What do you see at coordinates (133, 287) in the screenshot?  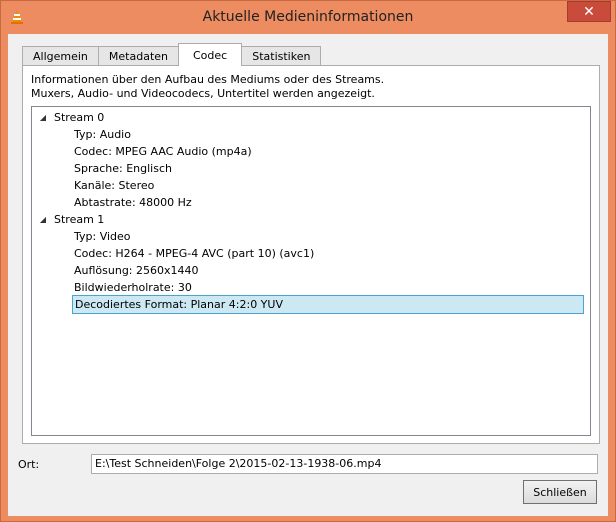 I see `tree-item: Bildwiederholrate: 30` at bounding box center [133, 287].